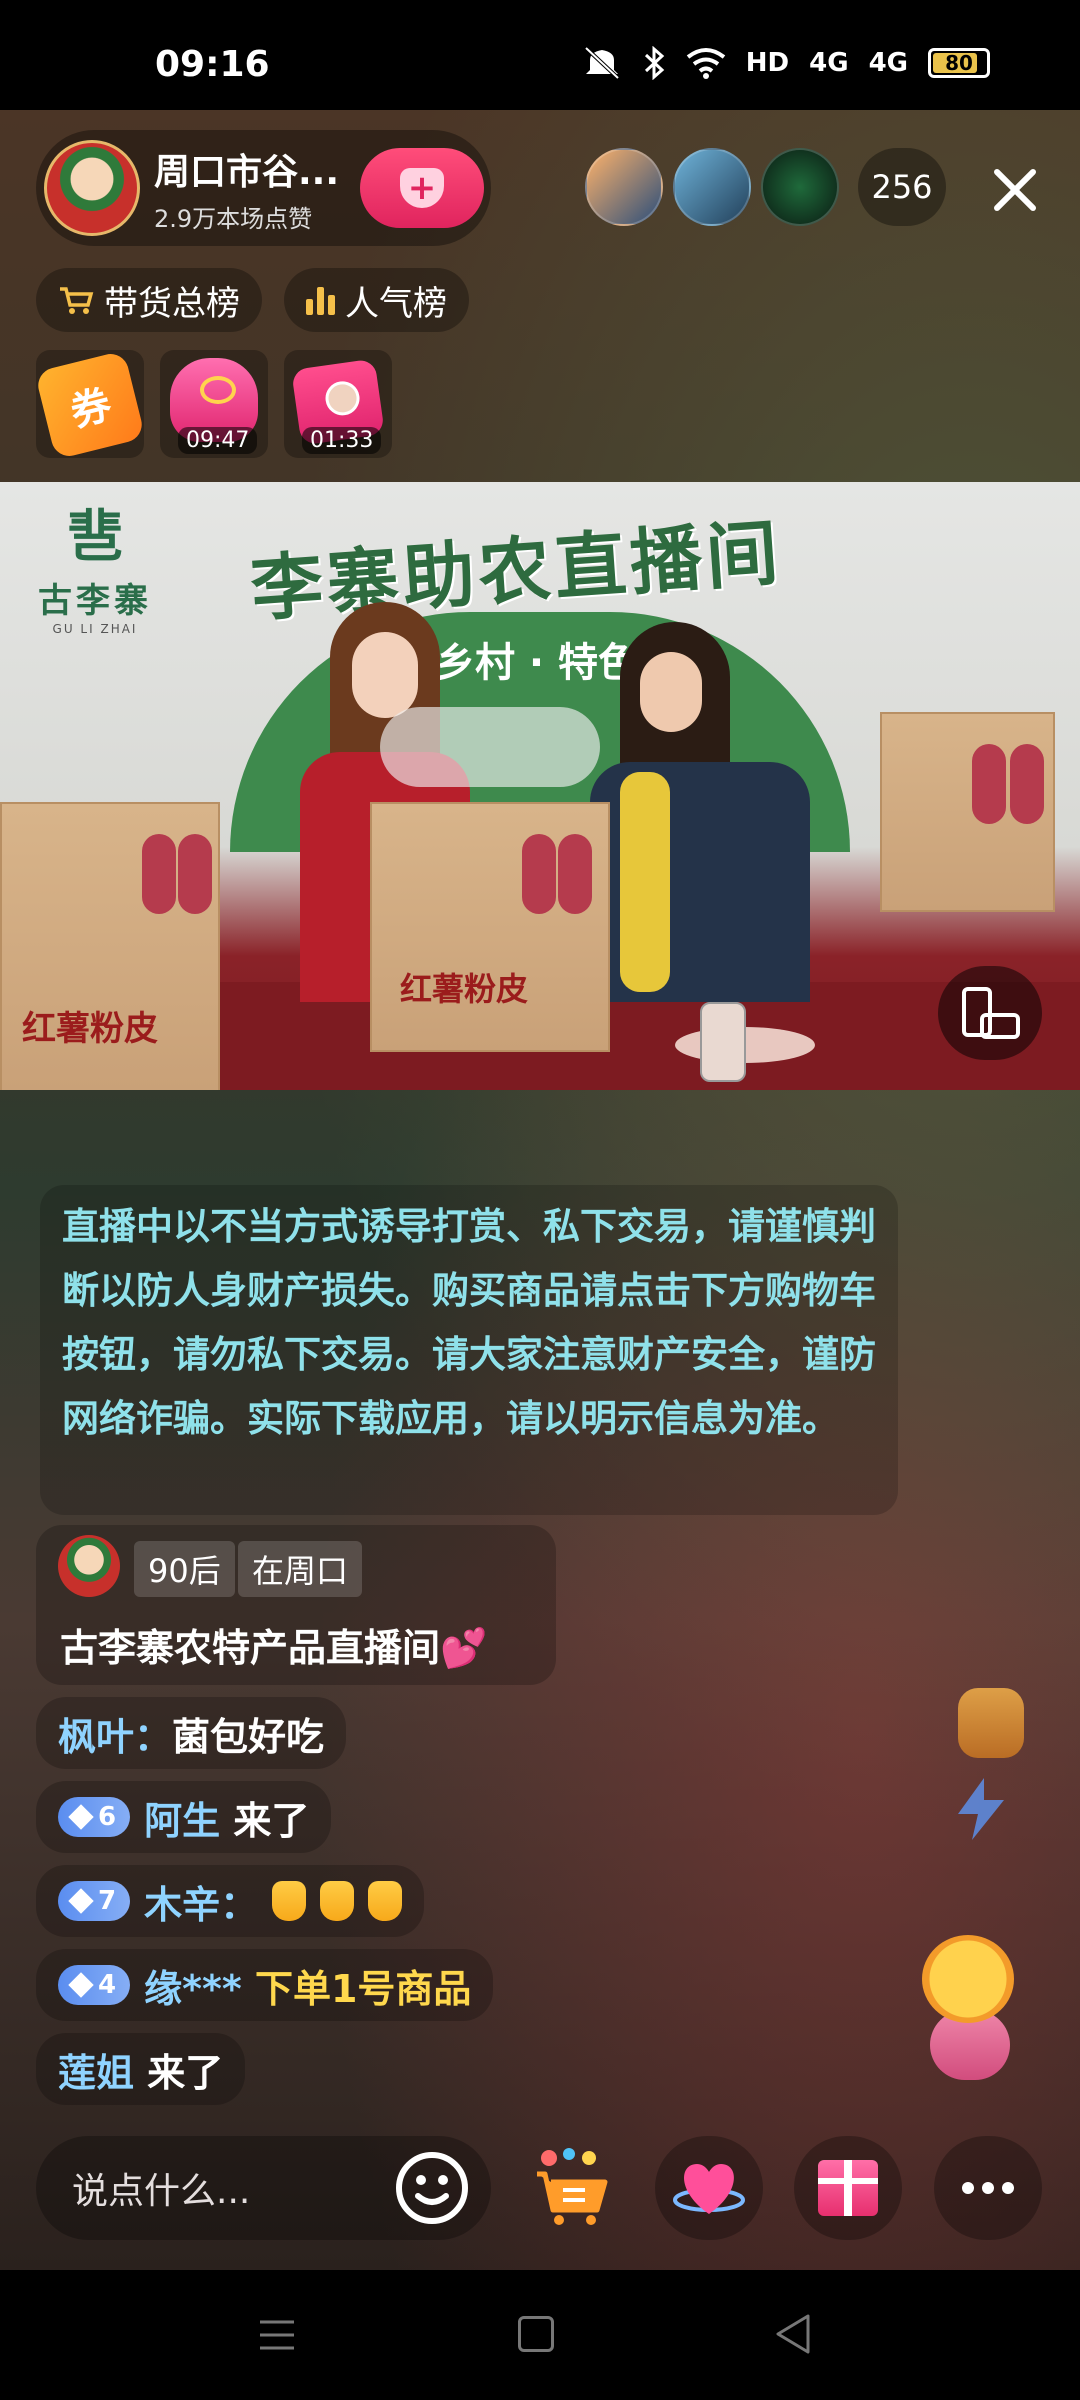 This screenshot has width=1080, height=2400. I want to click on more-dots-icon, so click(988, 2188).